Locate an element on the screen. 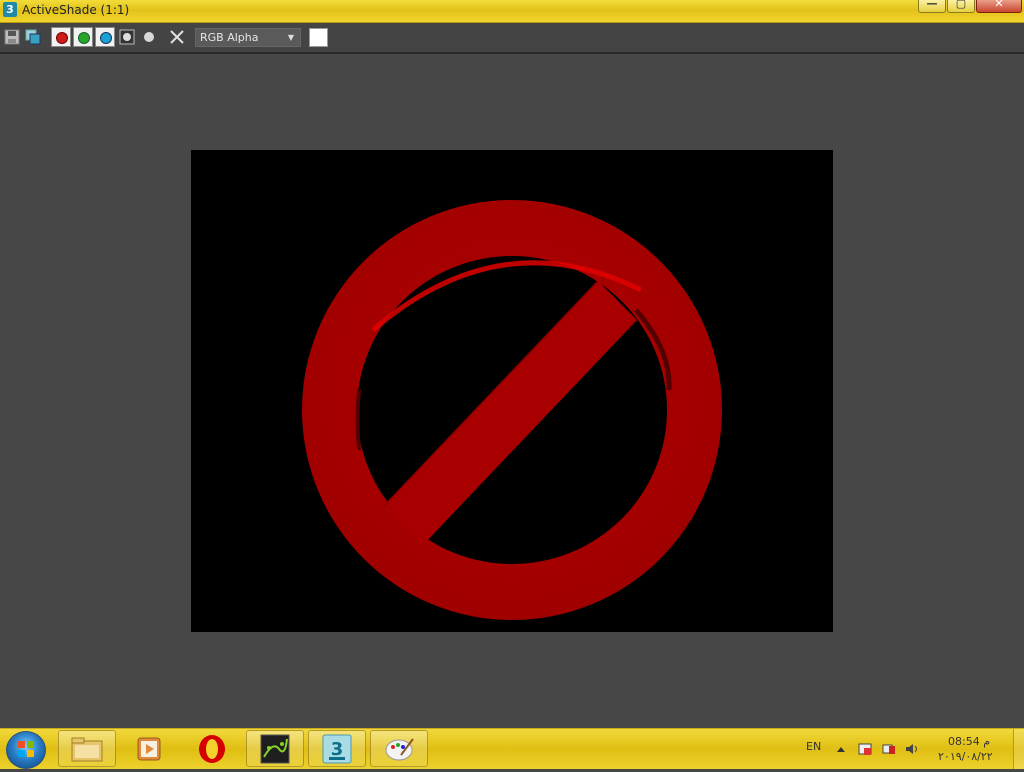 The image size is (1024, 772). action-center-icon is located at coordinates (865, 749).